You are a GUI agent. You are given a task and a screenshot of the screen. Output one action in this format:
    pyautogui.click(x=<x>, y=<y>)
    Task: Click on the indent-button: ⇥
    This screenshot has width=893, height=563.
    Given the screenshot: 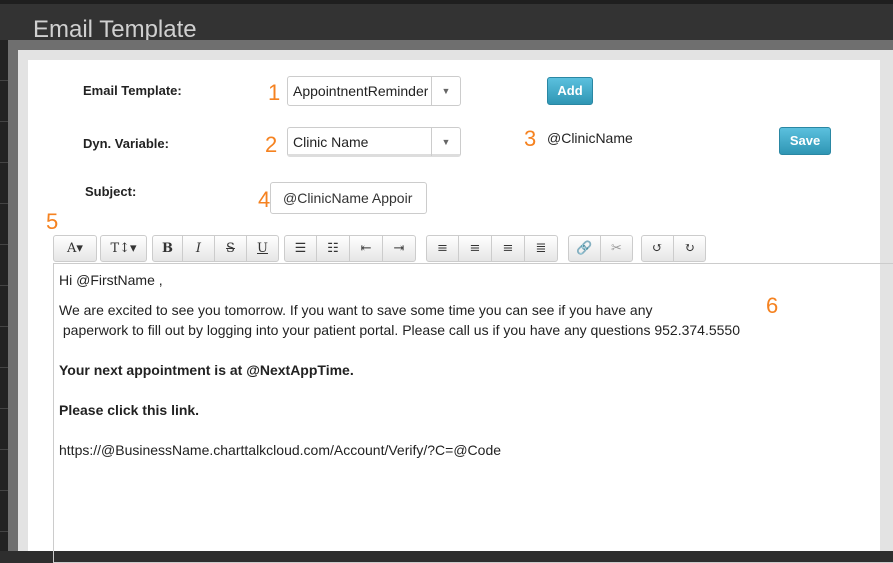 What is the action you would take?
    pyautogui.click(x=399, y=248)
    